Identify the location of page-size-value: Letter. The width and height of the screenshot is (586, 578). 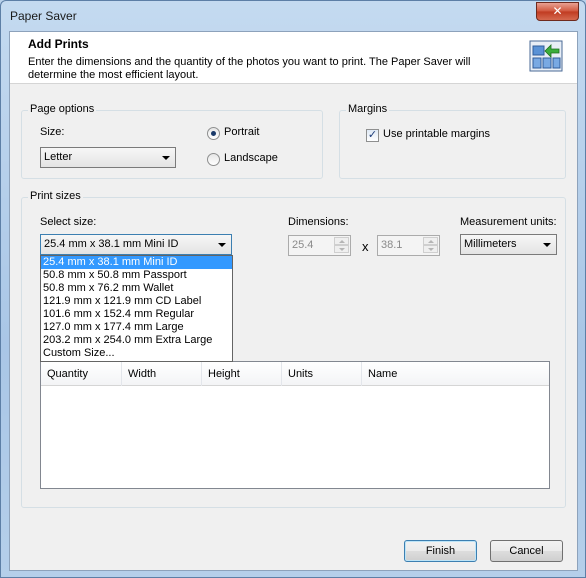
(58, 157).